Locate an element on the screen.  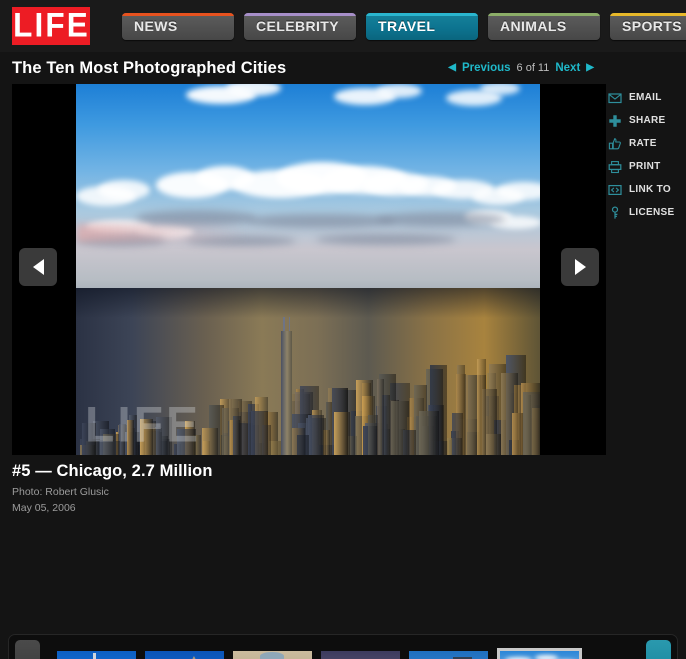
nav-tab-celebrity: CELEBRITY is located at coordinates (300, 26).